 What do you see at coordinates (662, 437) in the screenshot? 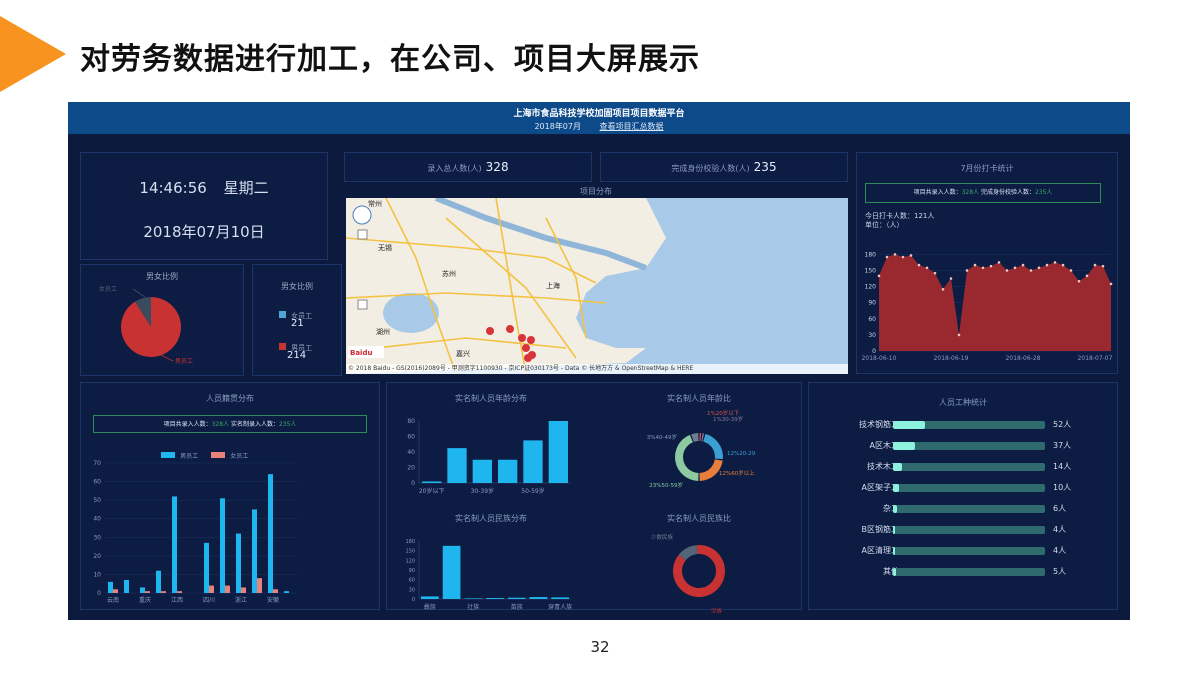
I see `age-donut-label: 3%40-49岁` at bounding box center [662, 437].